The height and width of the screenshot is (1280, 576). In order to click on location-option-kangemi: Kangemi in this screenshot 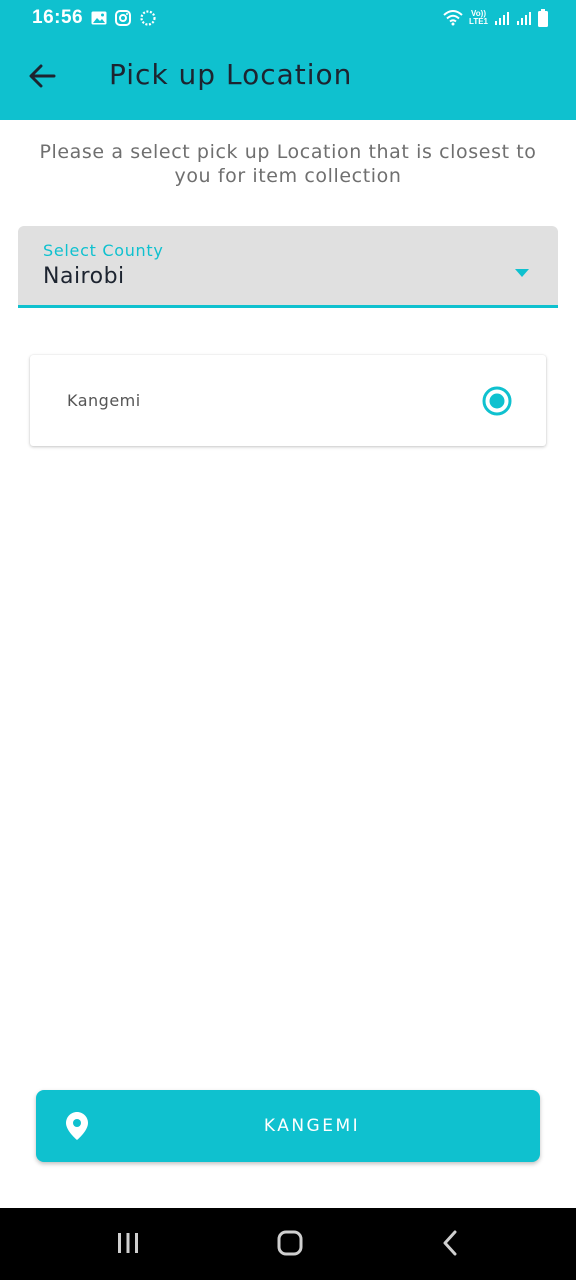, I will do `click(288, 400)`.